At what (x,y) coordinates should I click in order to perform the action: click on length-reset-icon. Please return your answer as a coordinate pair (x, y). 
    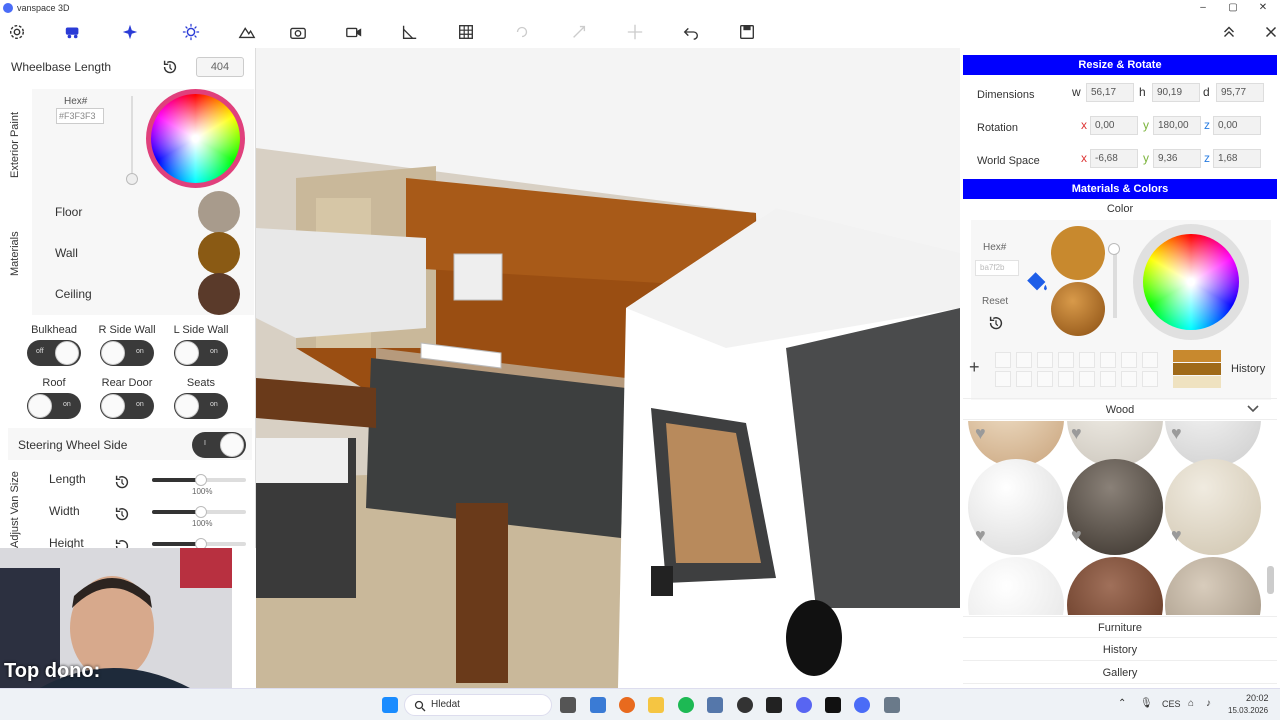
    Looking at the image, I should click on (122, 482).